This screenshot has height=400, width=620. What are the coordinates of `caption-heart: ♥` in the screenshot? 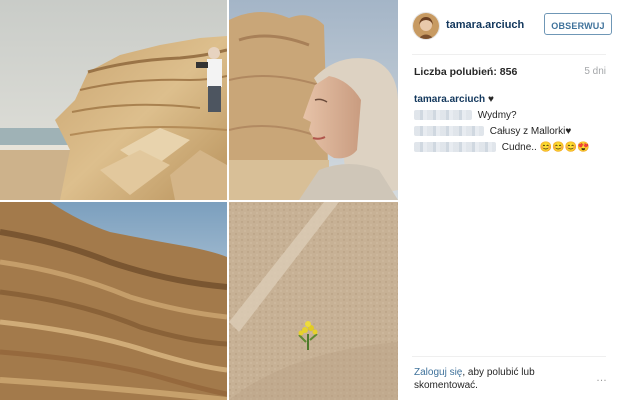 It's located at (490, 99).